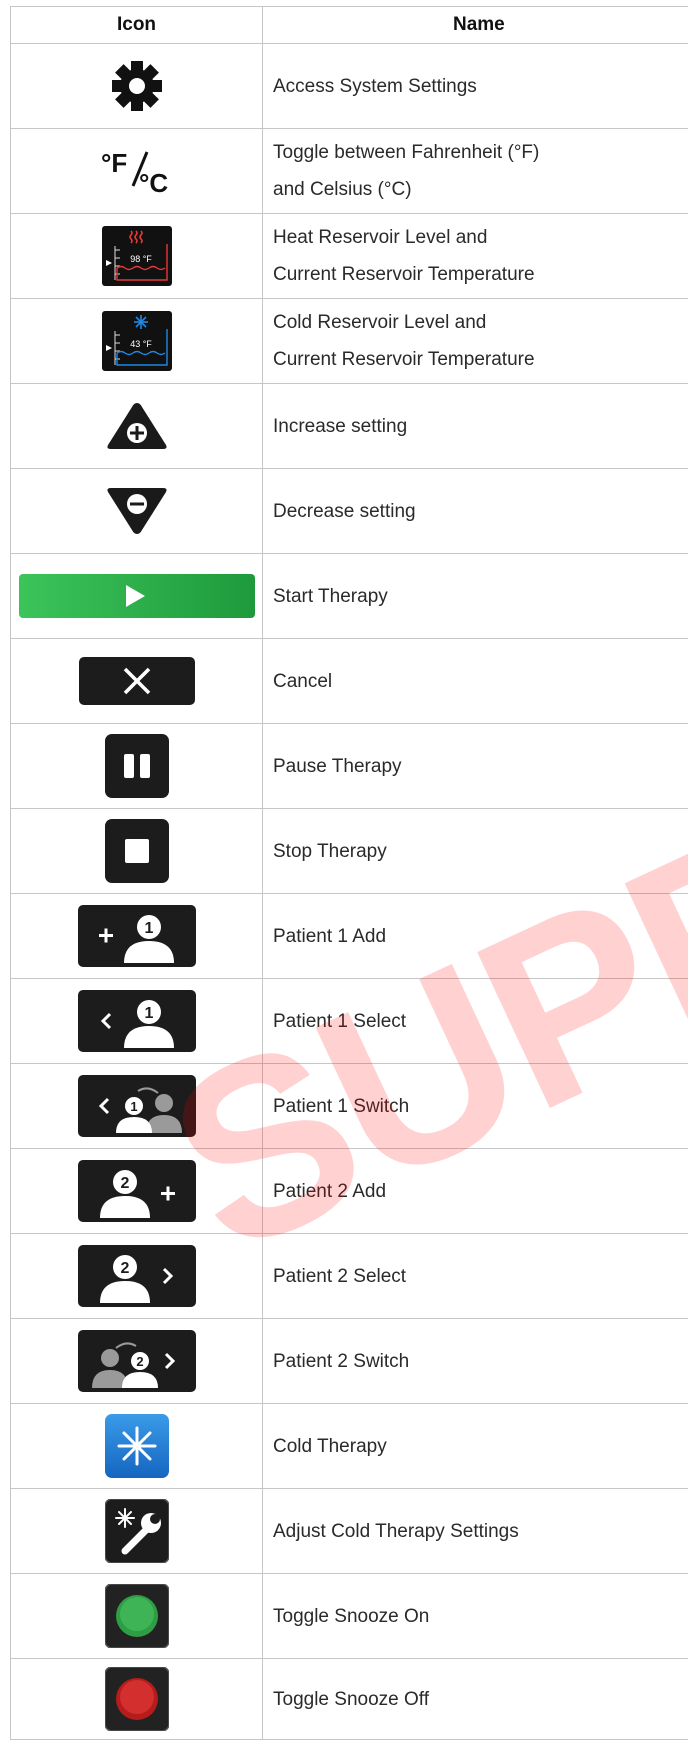 The width and height of the screenshot is (688, 1741). I want to click on table-row: Decrease setting, so click(349, 511).